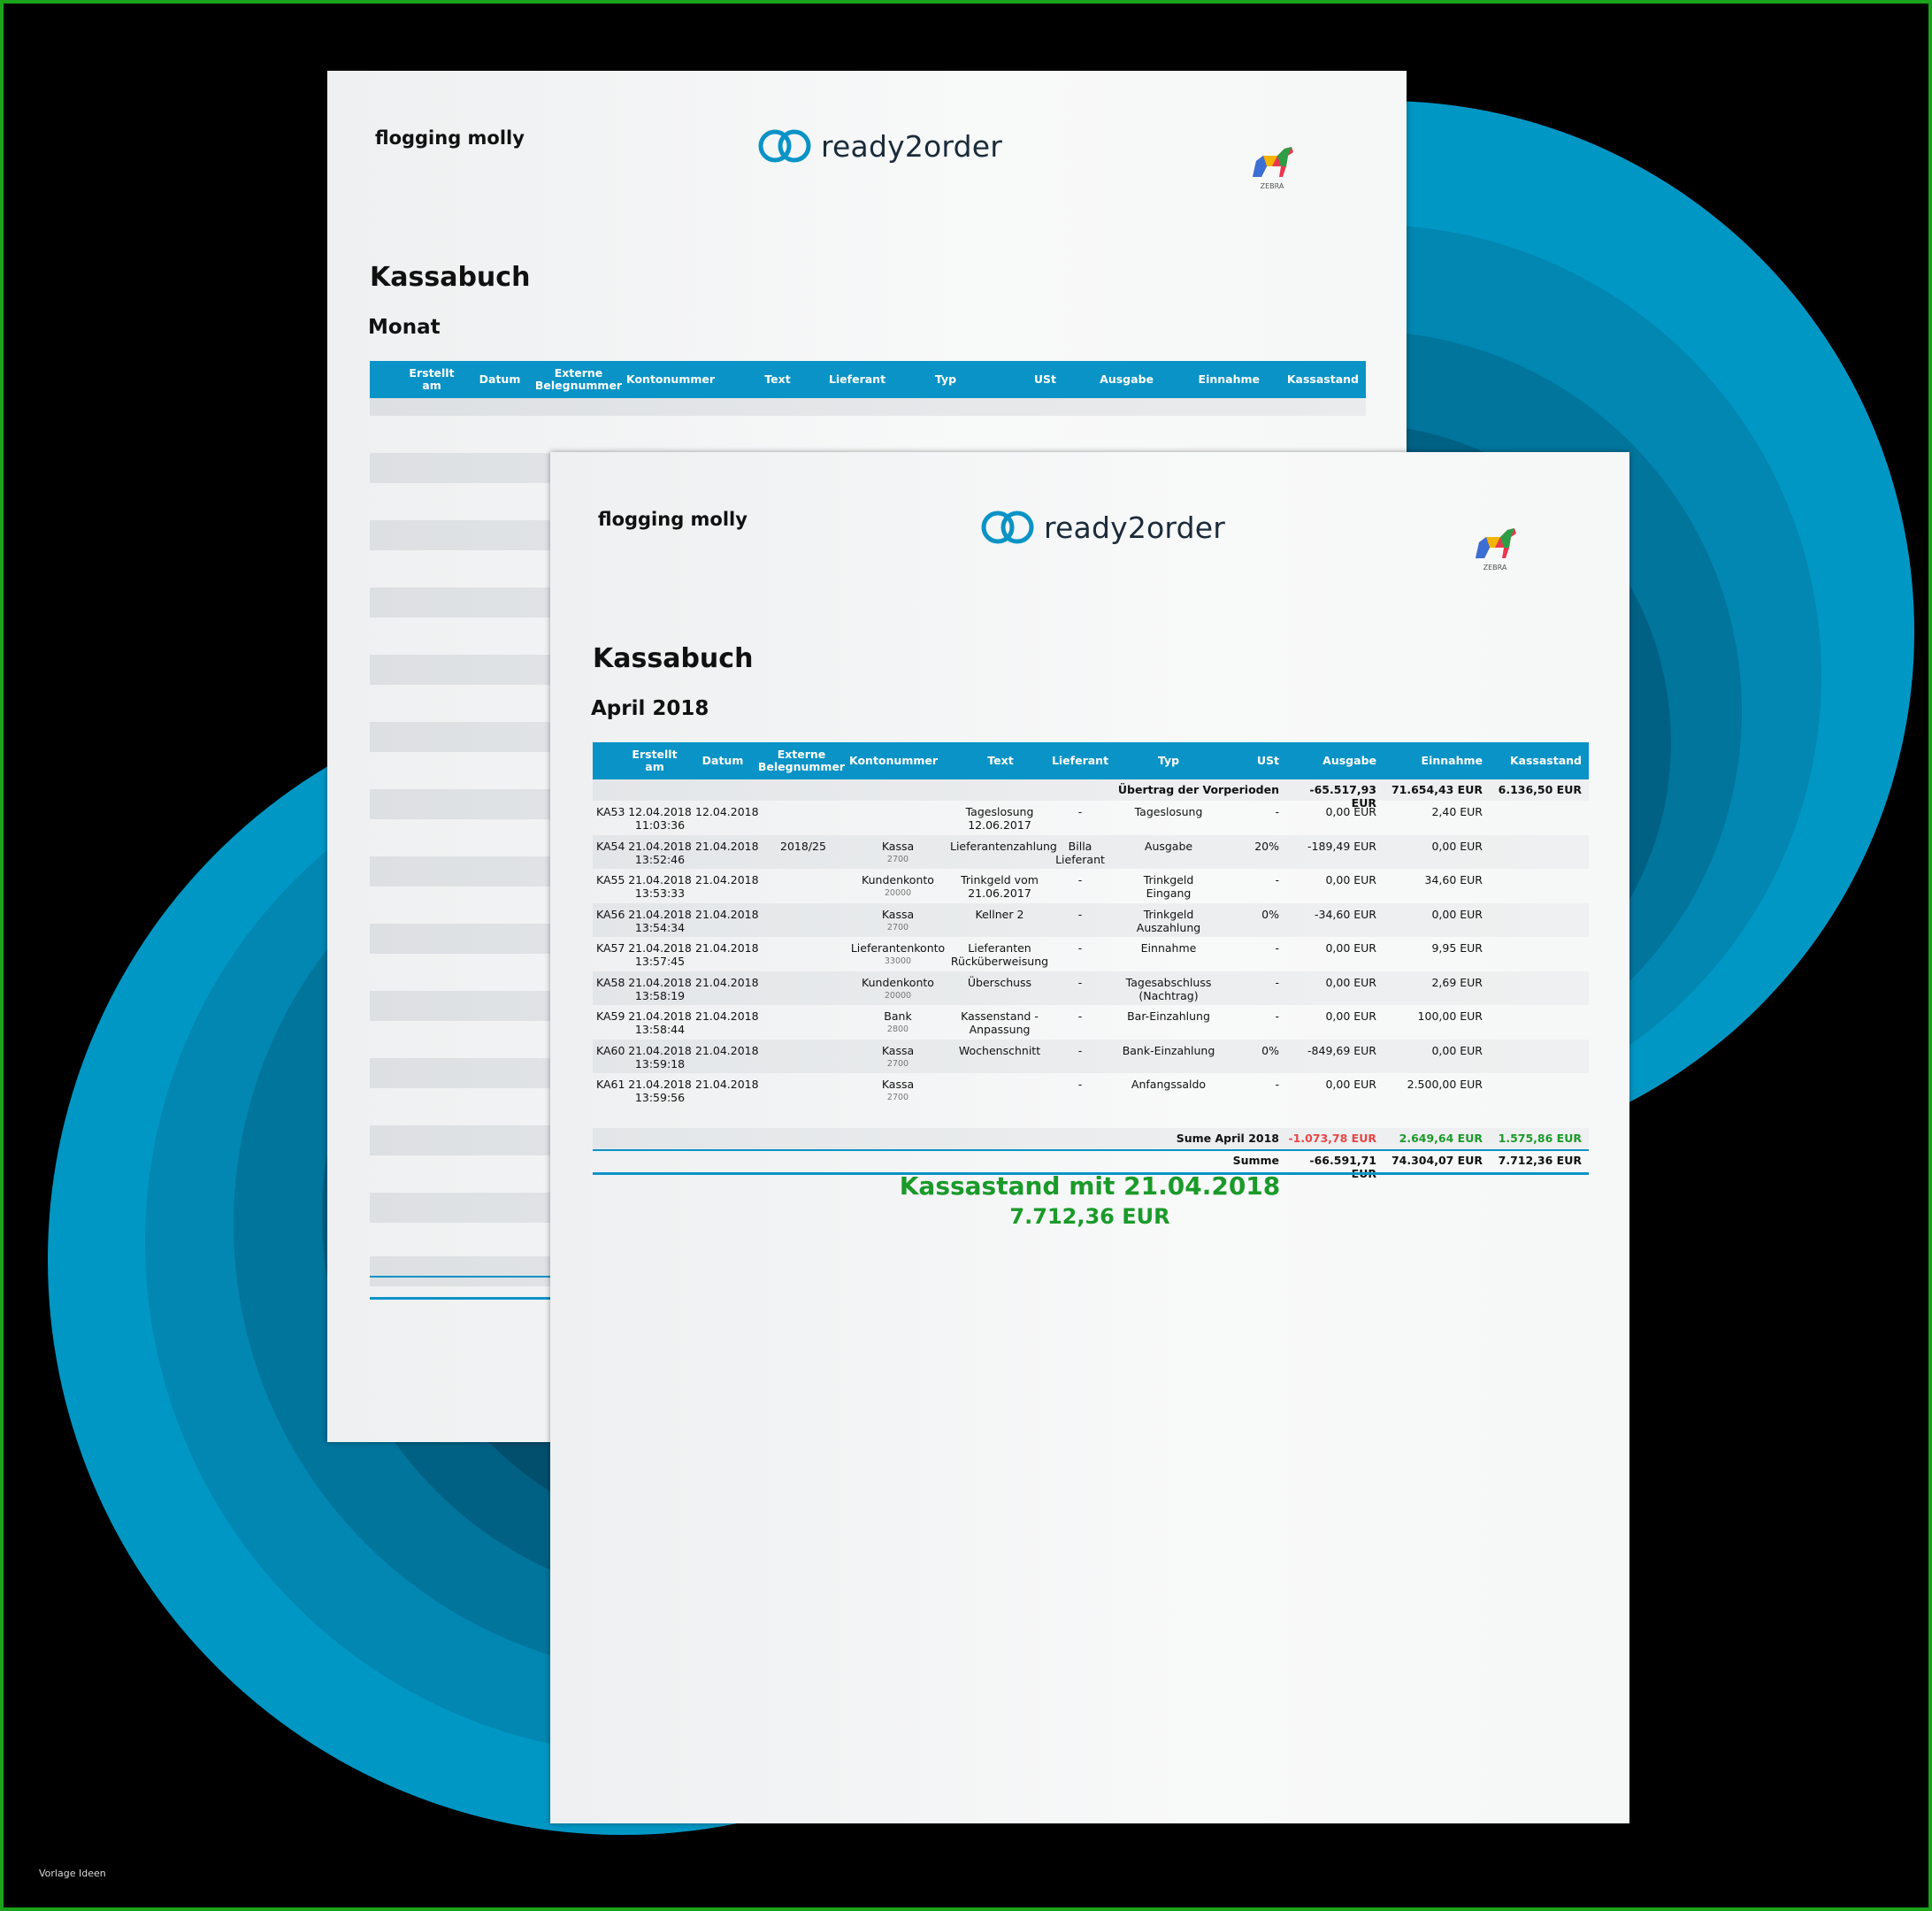 The height and width of the screenshot is (1911, 1932). What do you see at coordinates (1277, 811) in the screenshot?
I see `cell-ust-value: -` at bounding box center [1277, 811].